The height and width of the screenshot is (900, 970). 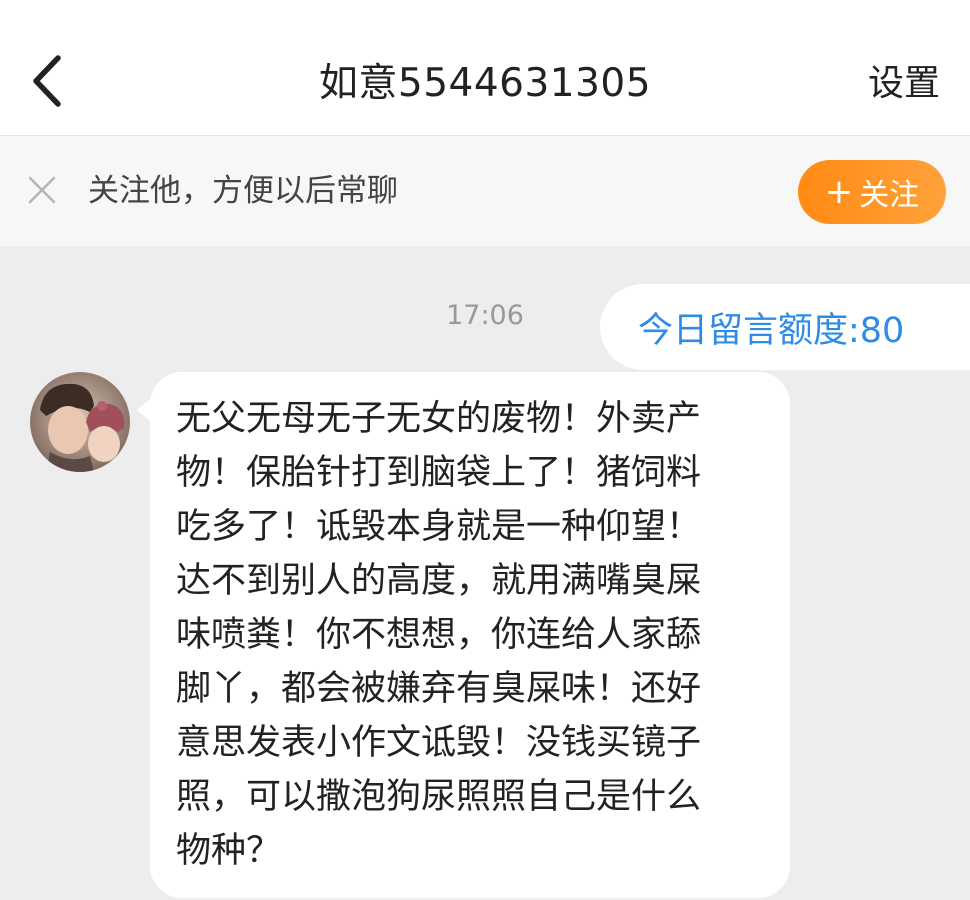 What do you see at coordinates (904, 84) in the screenshot?
I see `settings-button: 设置` at bounding box center [904, 84].